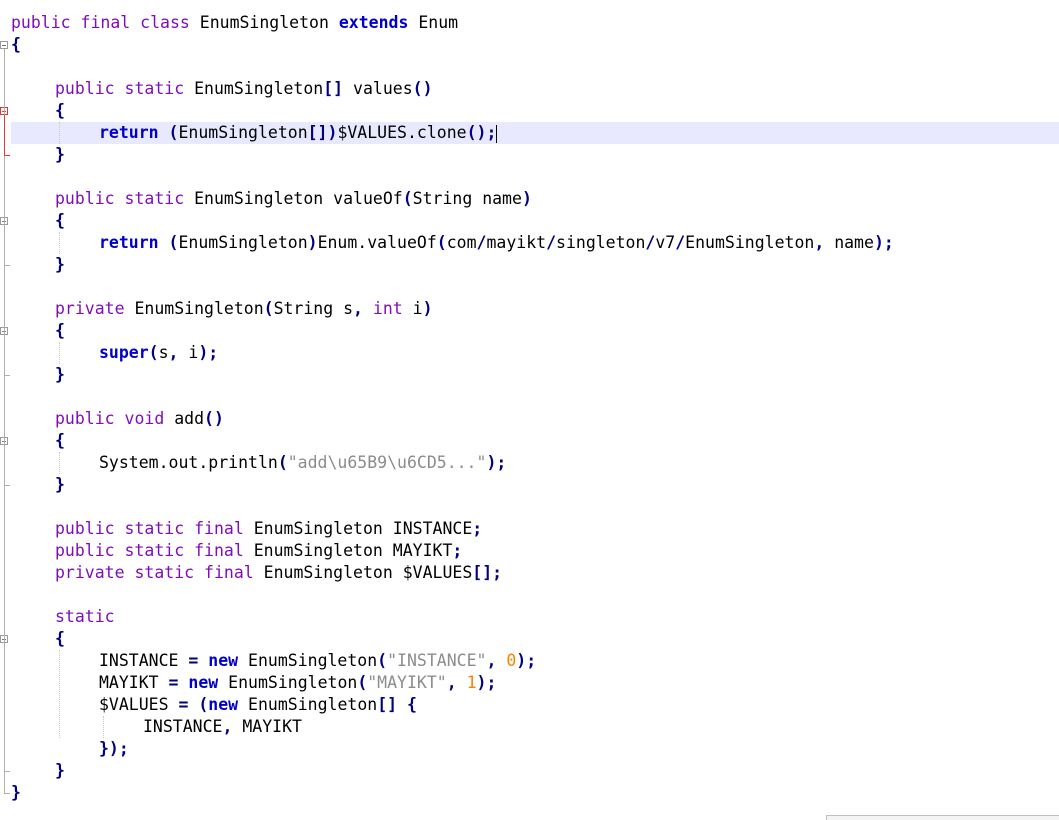  What do you see at coordinates (402, 132) in the screenshot?
I see `code-token: $VALUES.clone` at bounding box center [402, 132].